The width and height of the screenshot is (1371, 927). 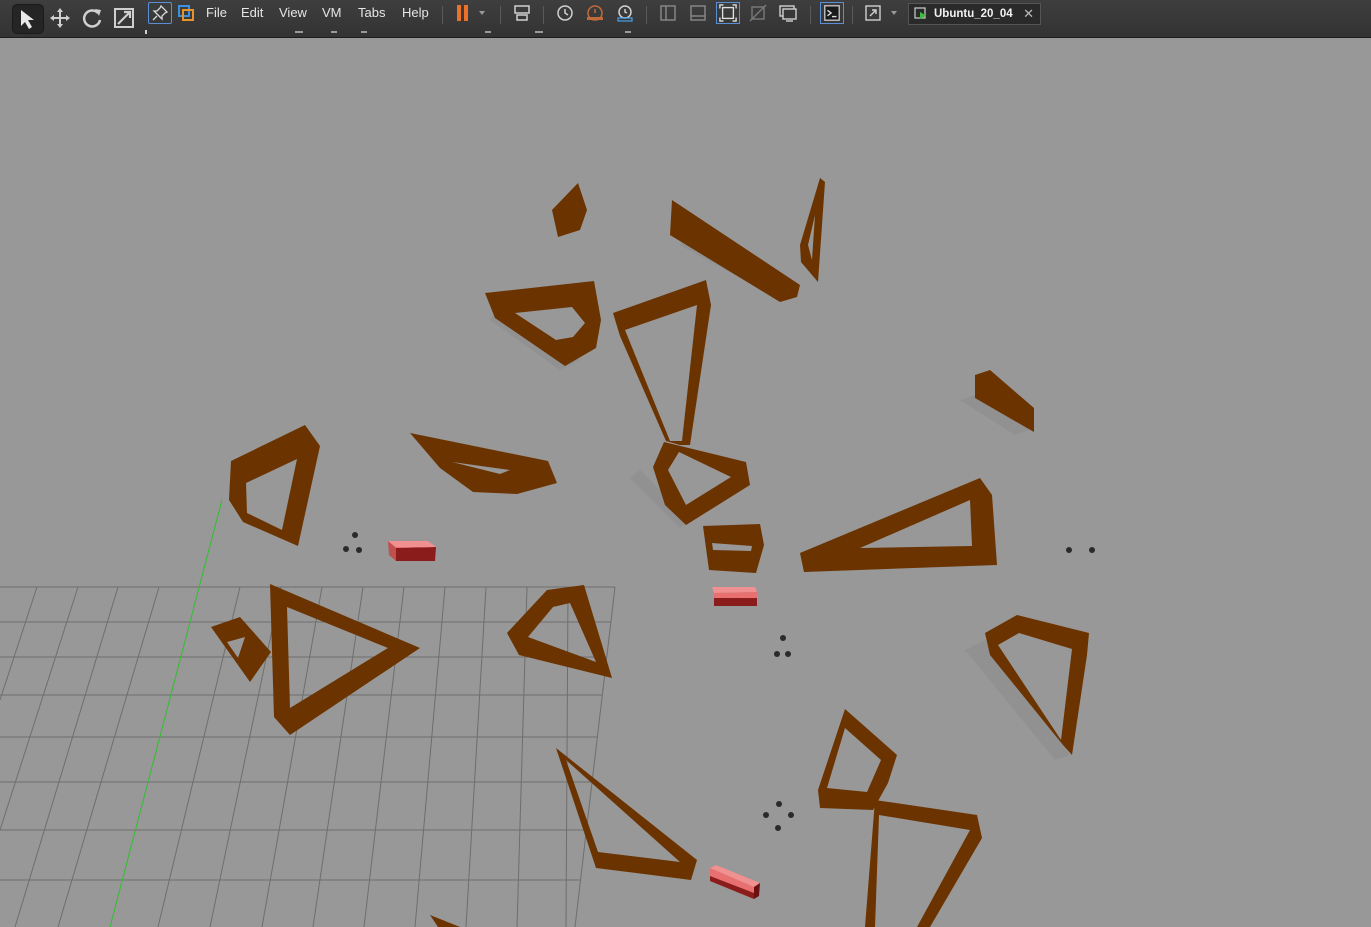 I want to click on fit-guest-icon, so click(x=728, y=13).